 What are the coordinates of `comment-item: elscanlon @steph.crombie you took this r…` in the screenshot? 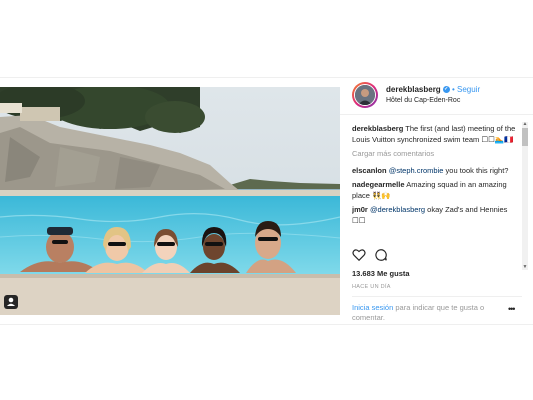 It's located at (437, 171).